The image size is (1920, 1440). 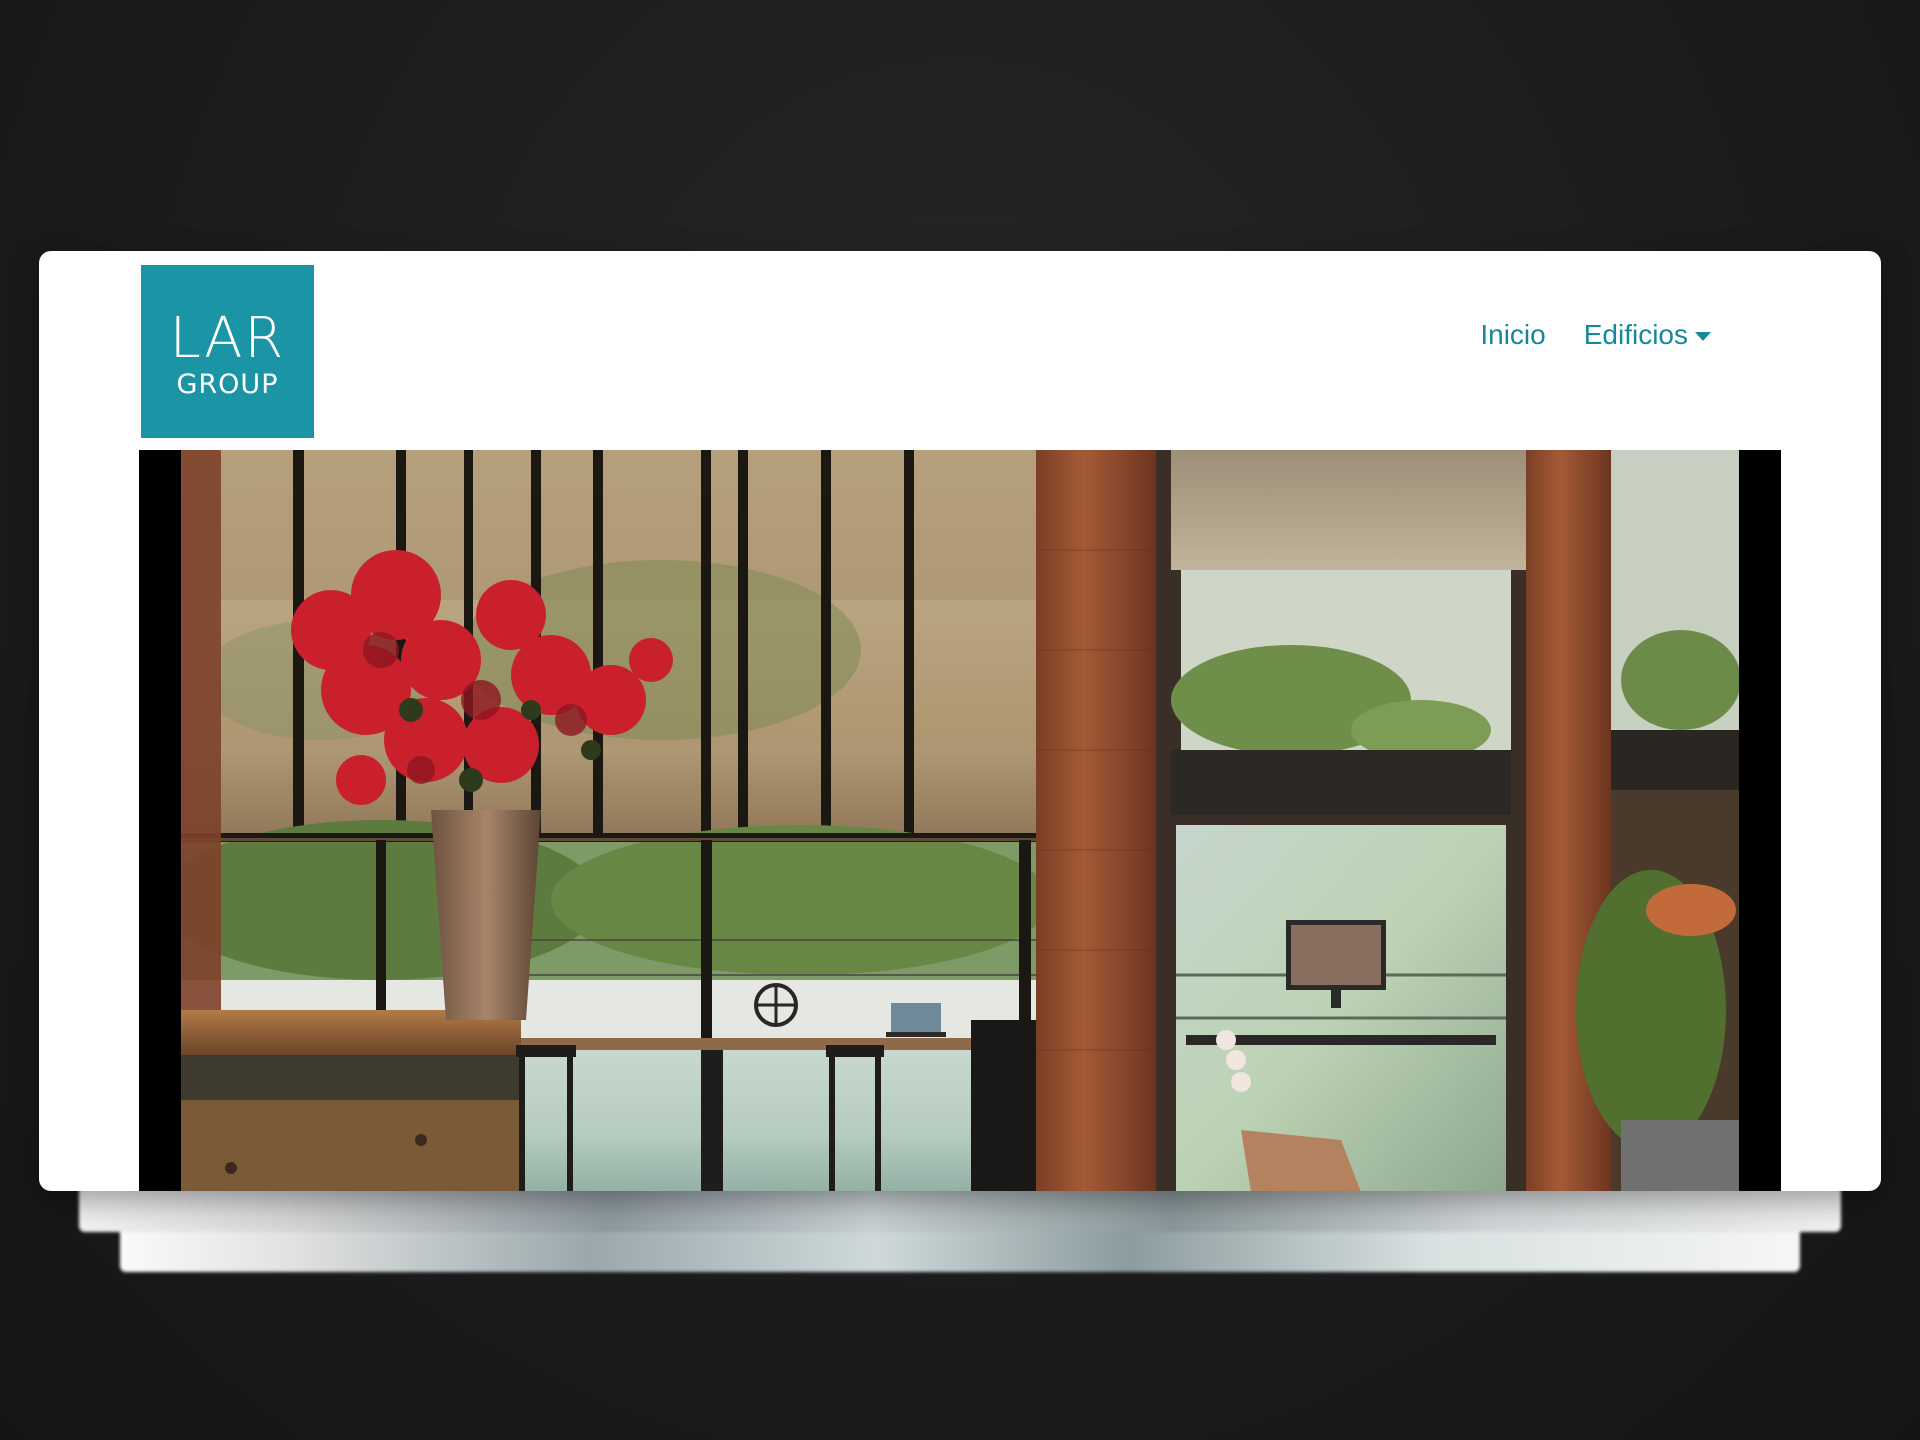 I want to click on logo-wordmark-group: GROUP, so click(x=227, y=384).